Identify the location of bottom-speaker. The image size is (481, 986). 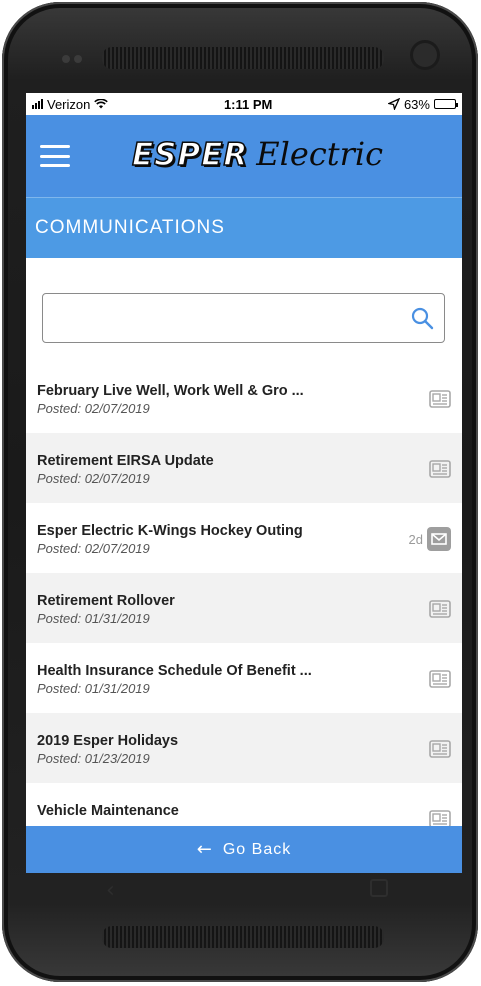
(243, 937).